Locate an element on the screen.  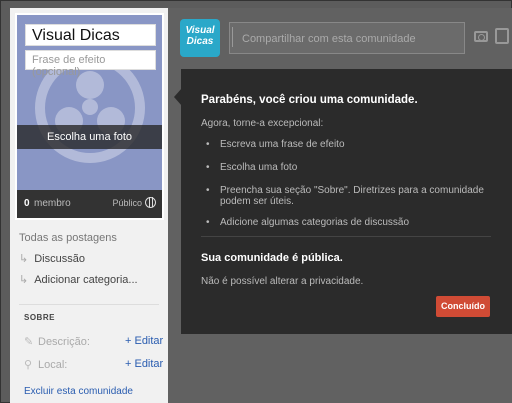
delete-community-link: Excluir esta comunidade is located at coordinates (78, 391).